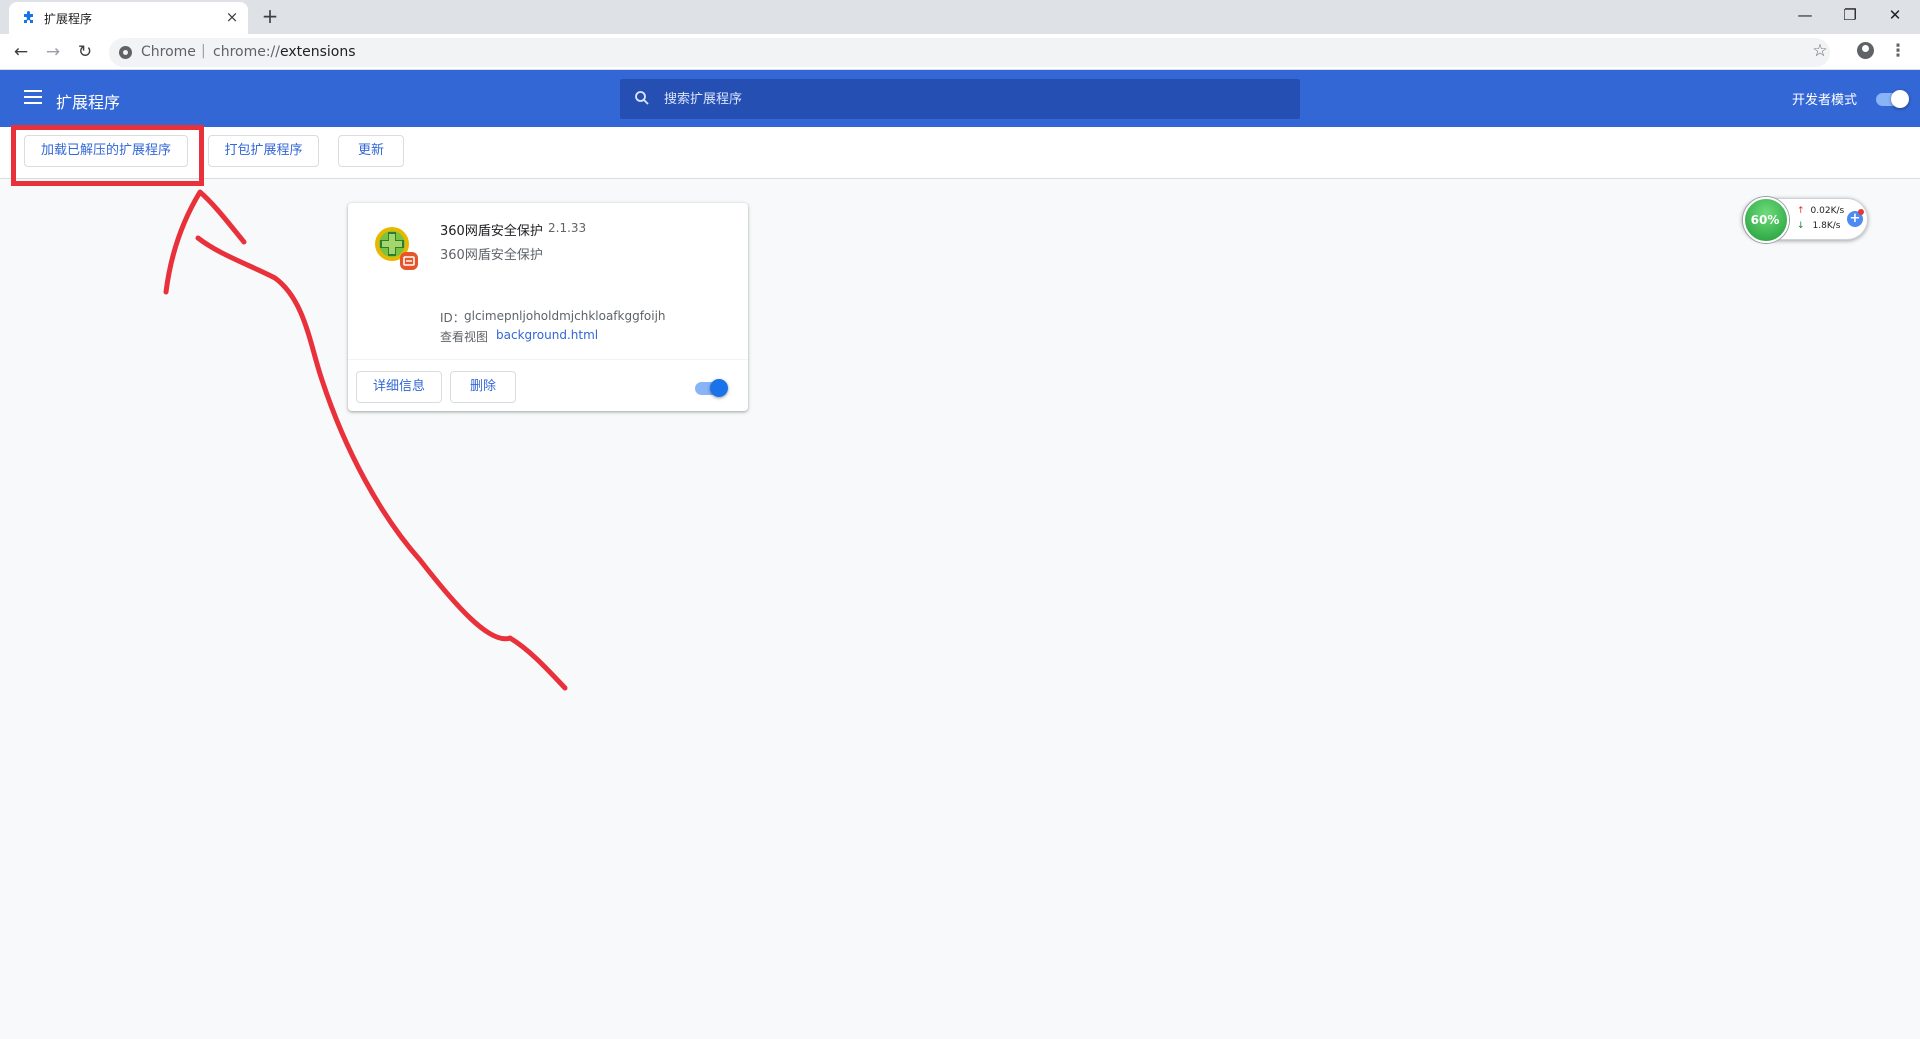  What do you see at coordinates (371, 151) in the screenshot?
I see `update-button: 更新` at bounding box center [371, 151].